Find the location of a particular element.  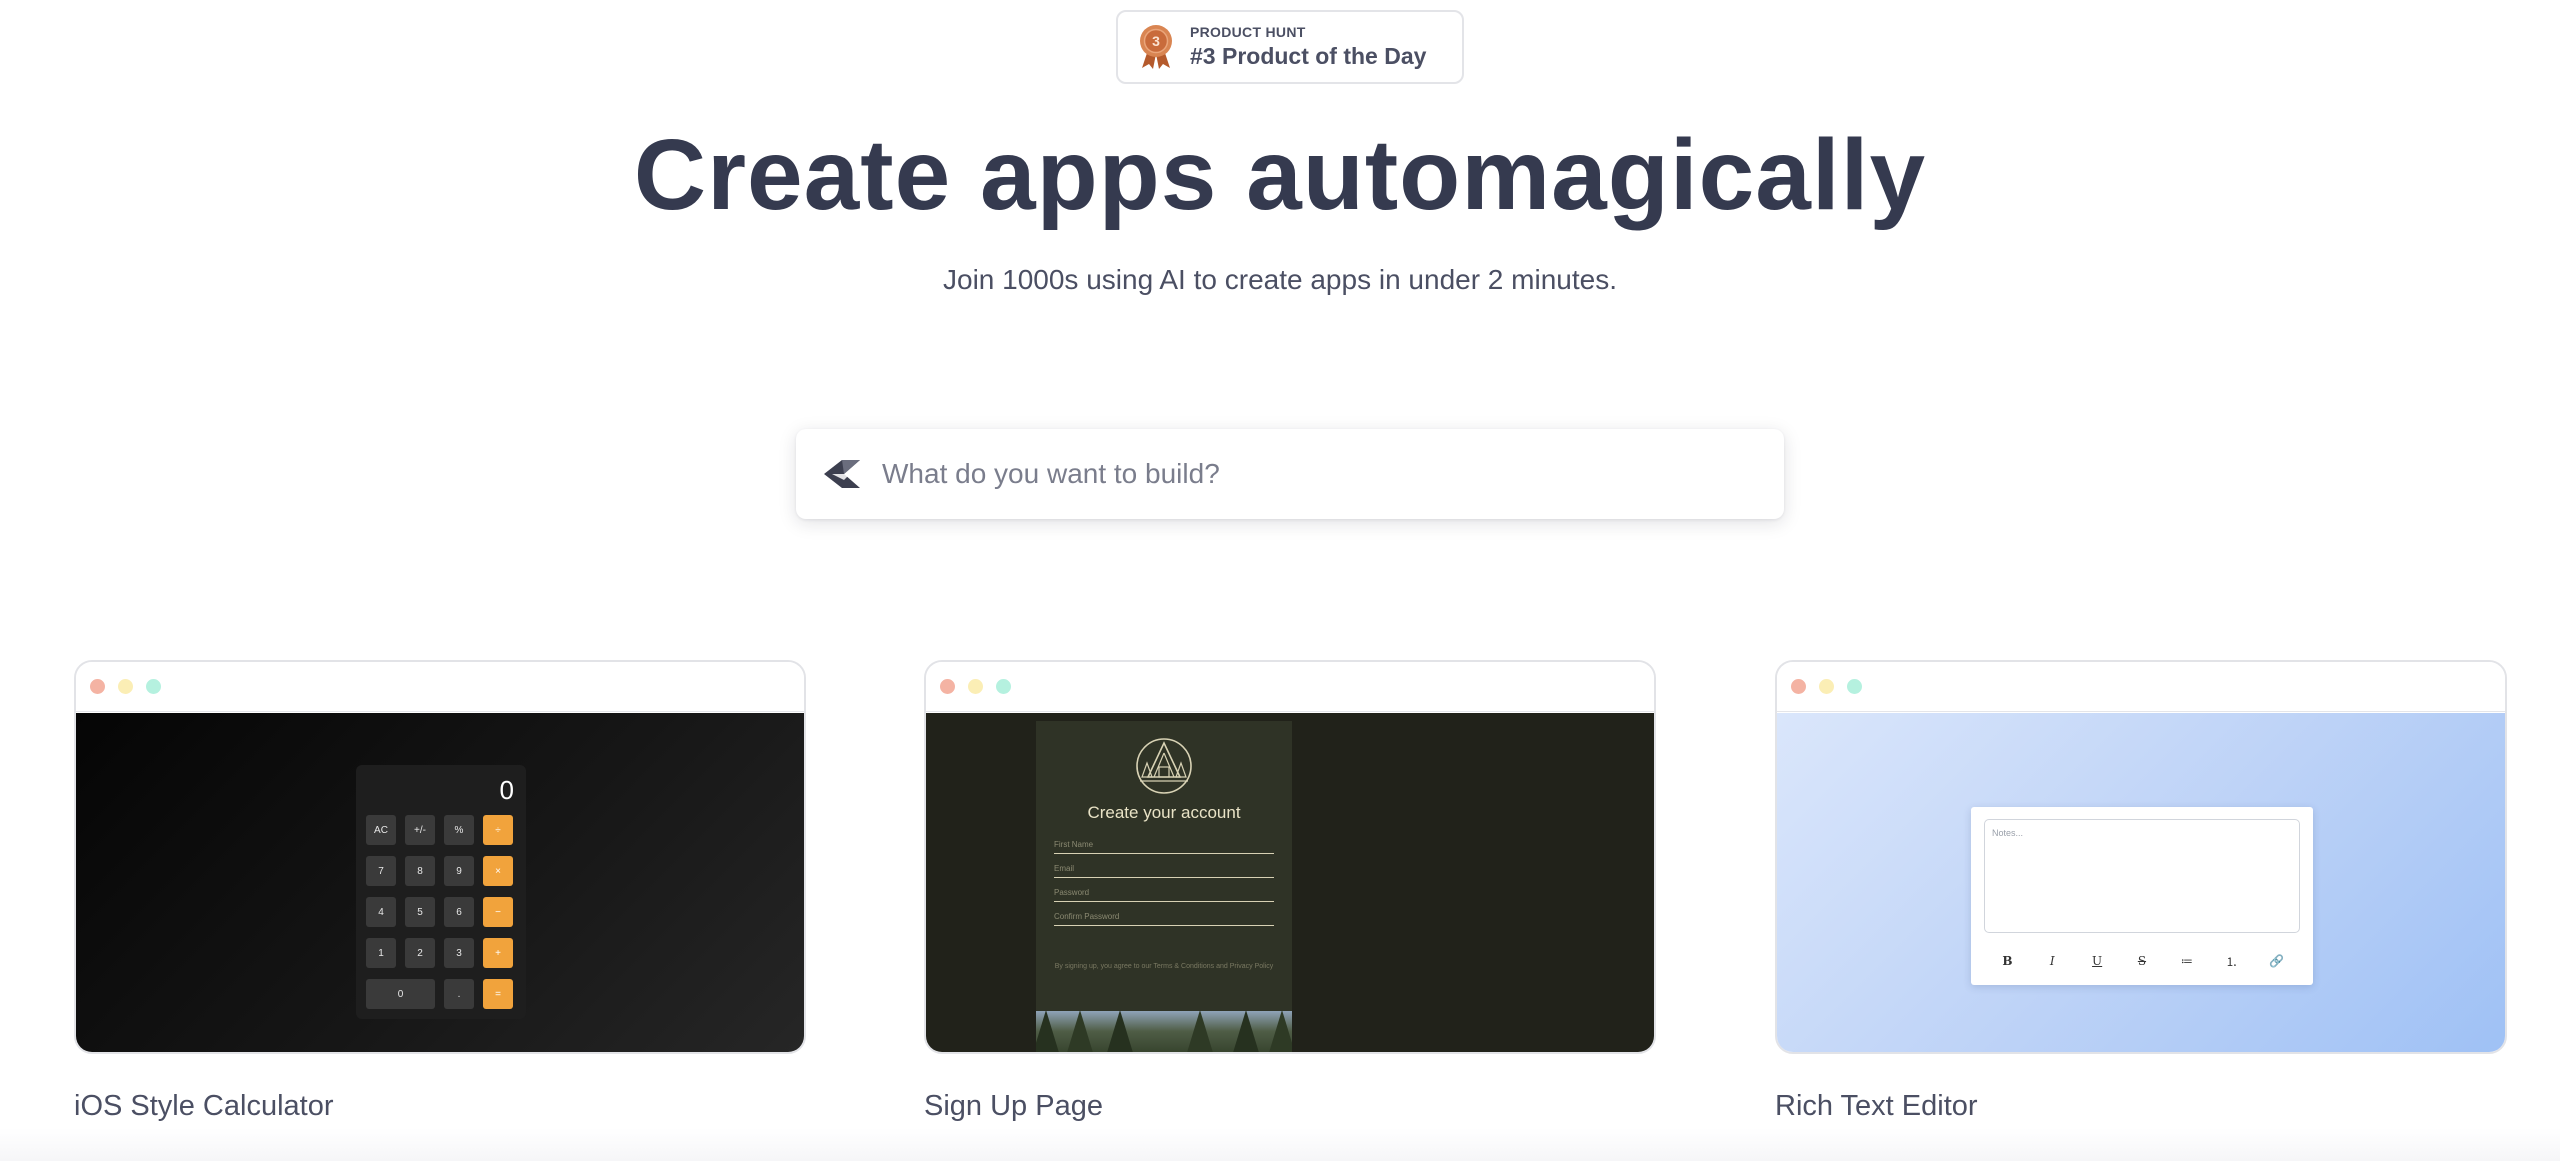

italic-icon: I is located at coordinates (2052, 961).